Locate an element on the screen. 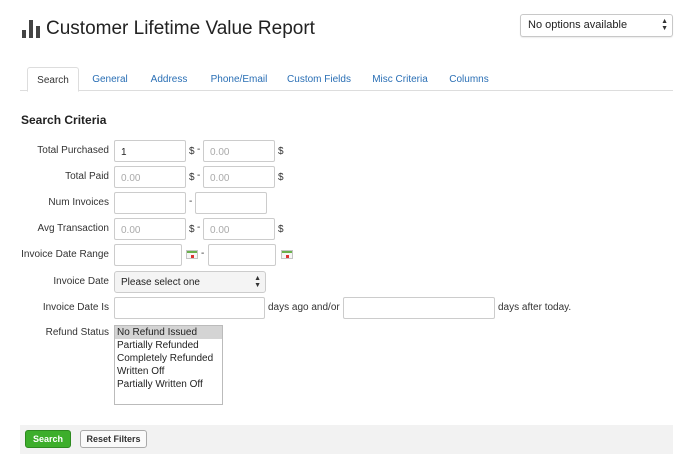 The width and height of the screenshot is (690, 469). total-purchased-from-input: 1 is located at coordinates (150, 151).